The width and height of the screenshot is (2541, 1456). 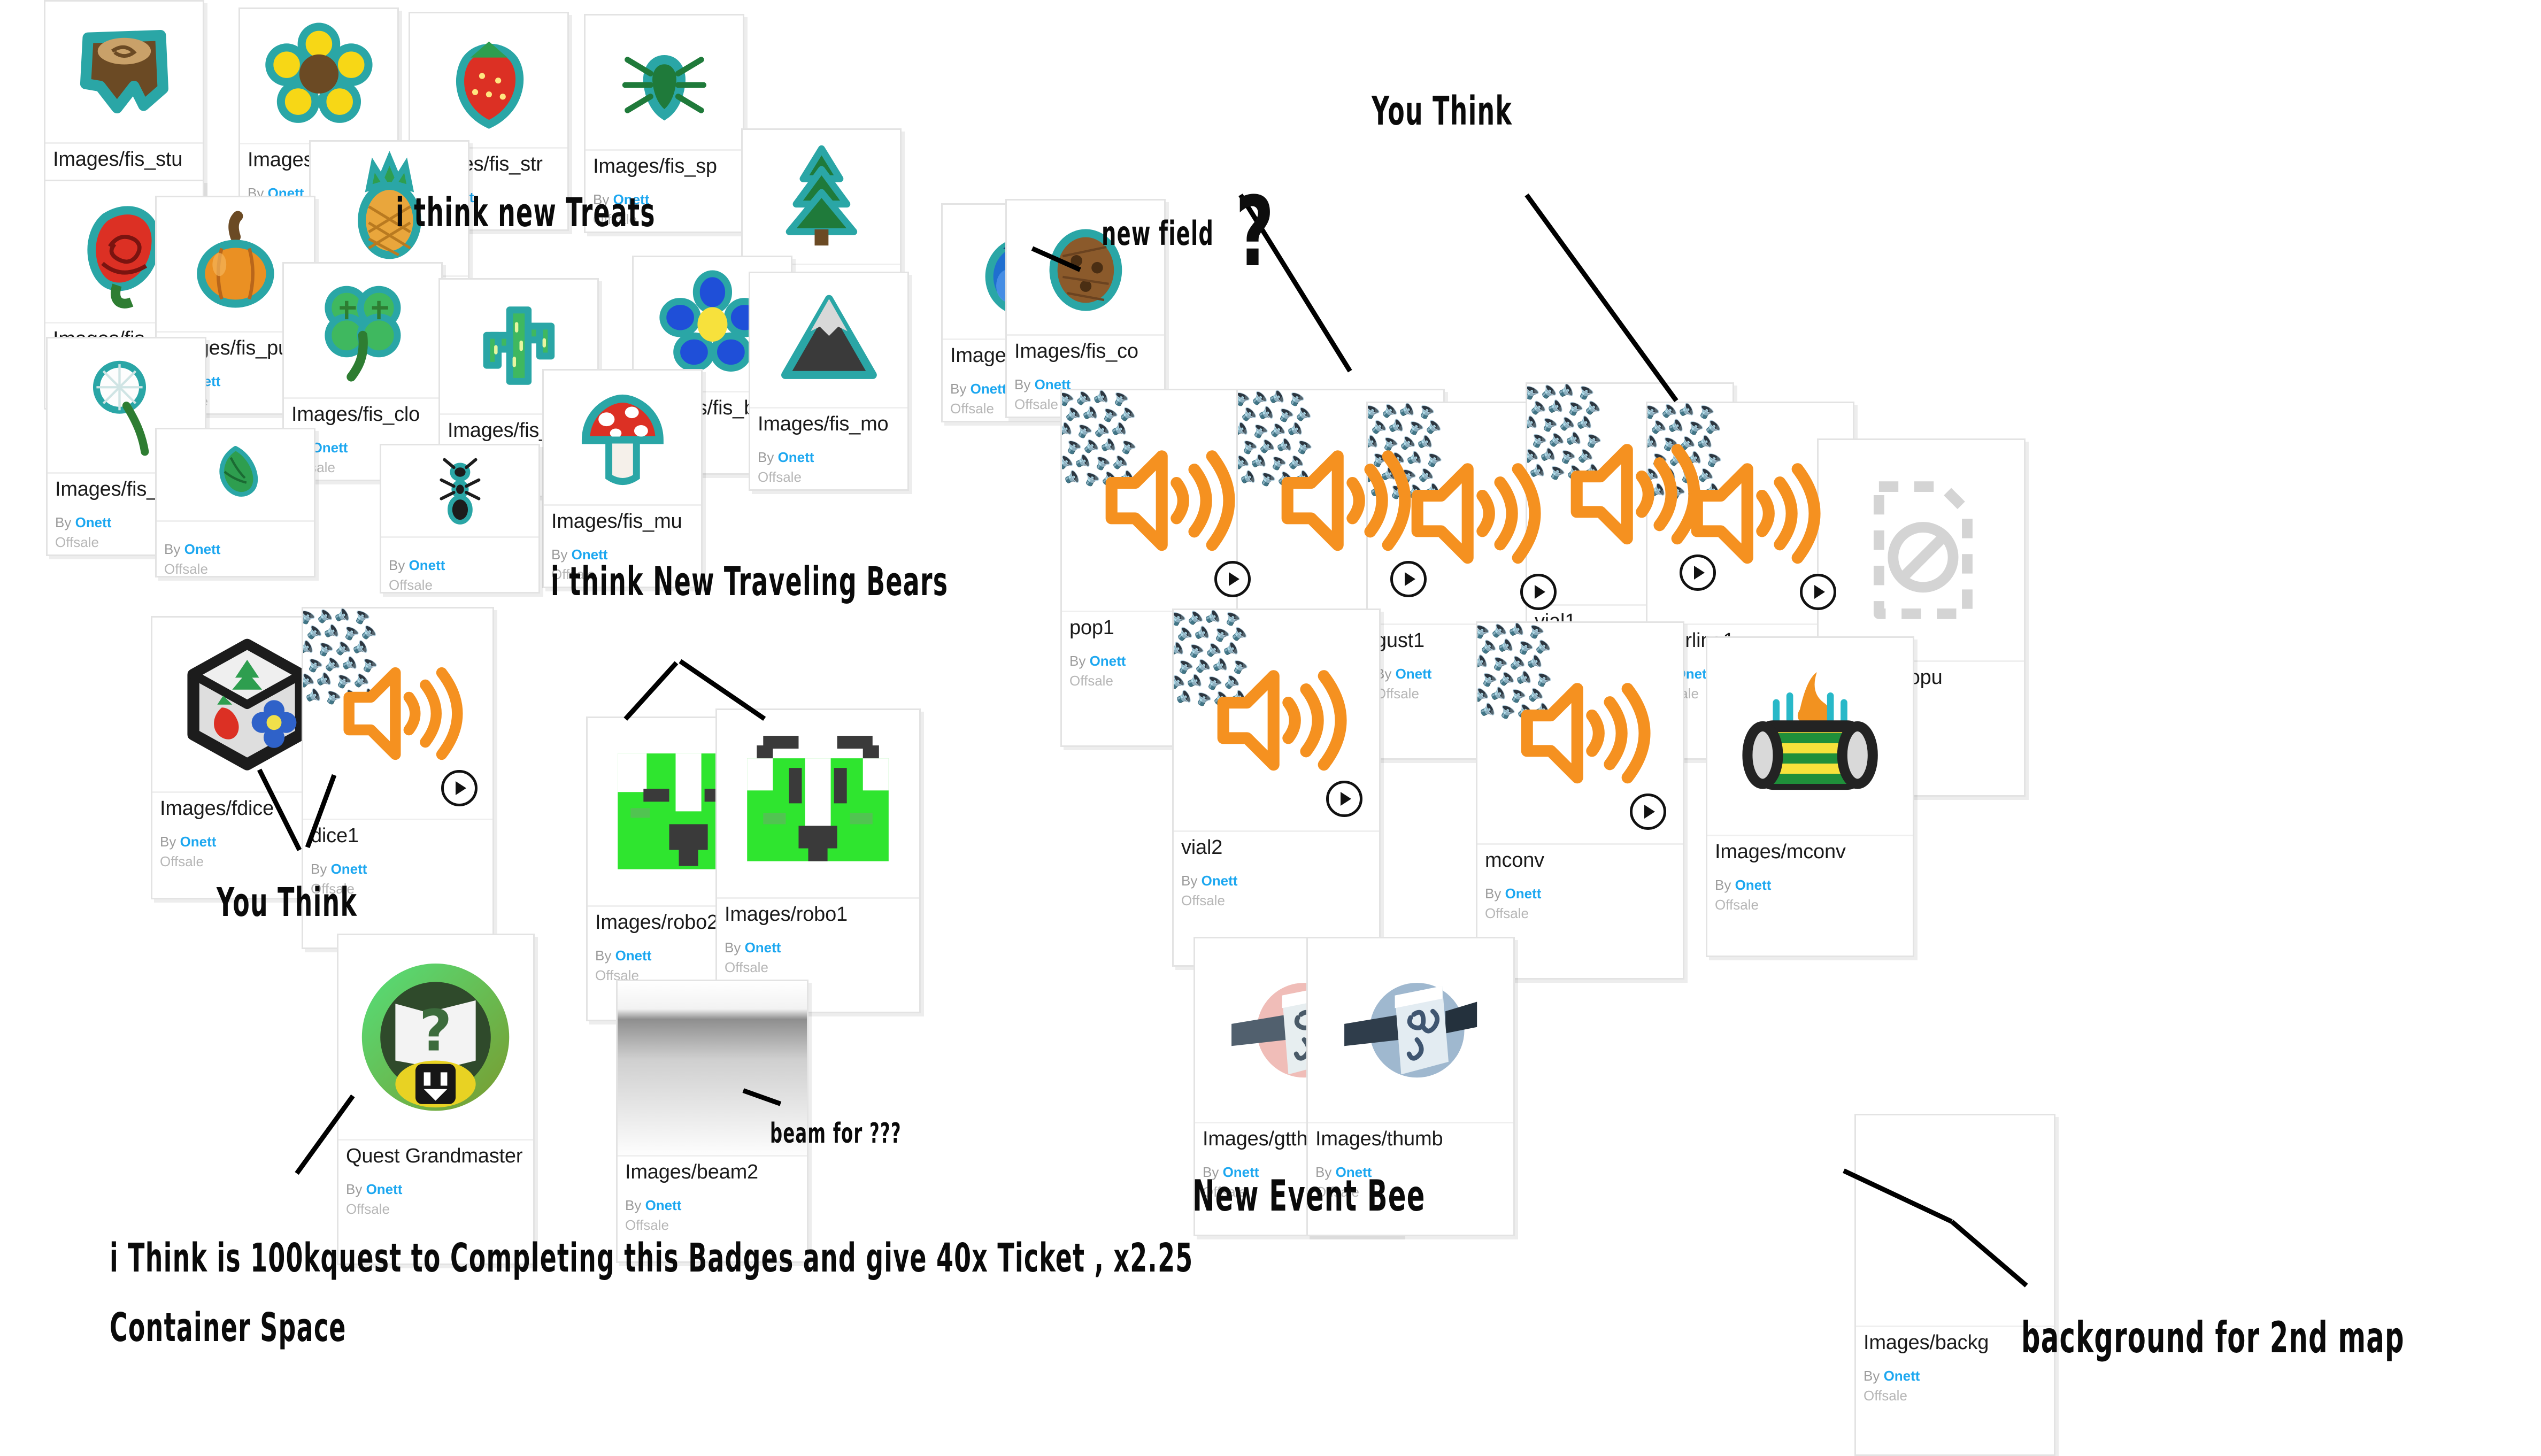 What do you see at coordinates (228, 1328) in the screenshot?
I see `annotation-text-ann-quest-line2: Container Space` at bounding box center [228, 1328].